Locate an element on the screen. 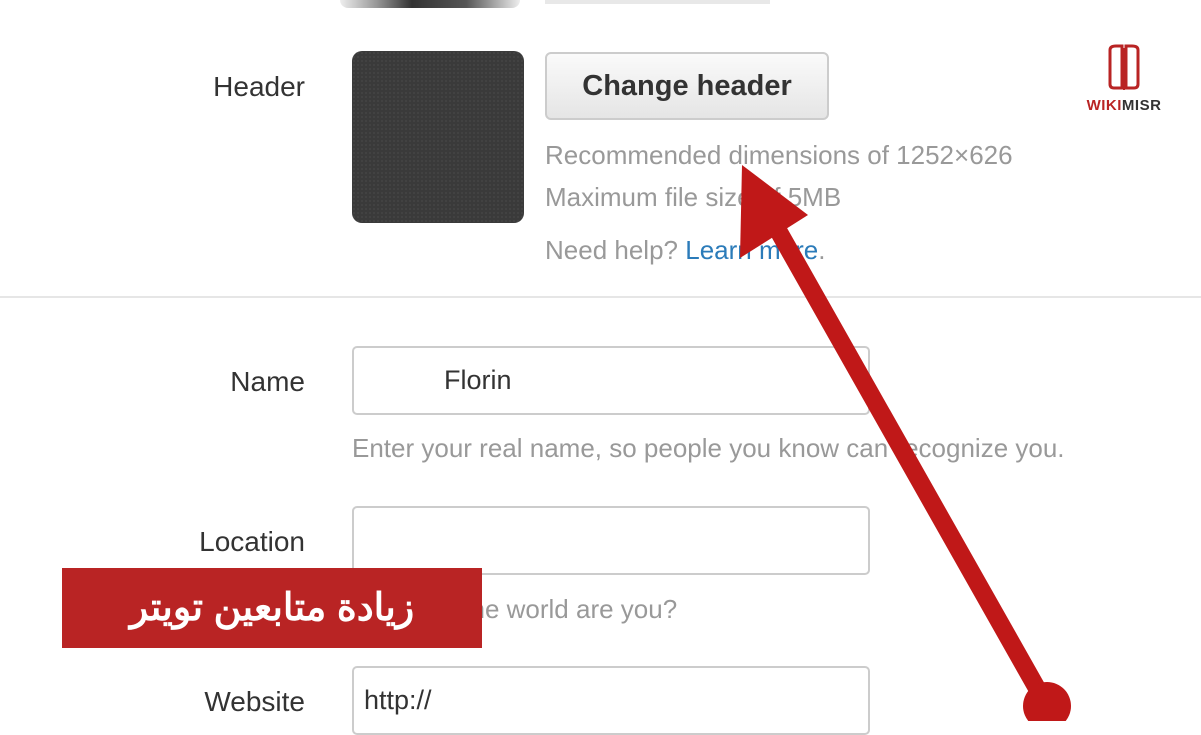 Image resolution: width=1201 pixels, height=735 pixels. book-icon is located at coordinates (1124, 67).